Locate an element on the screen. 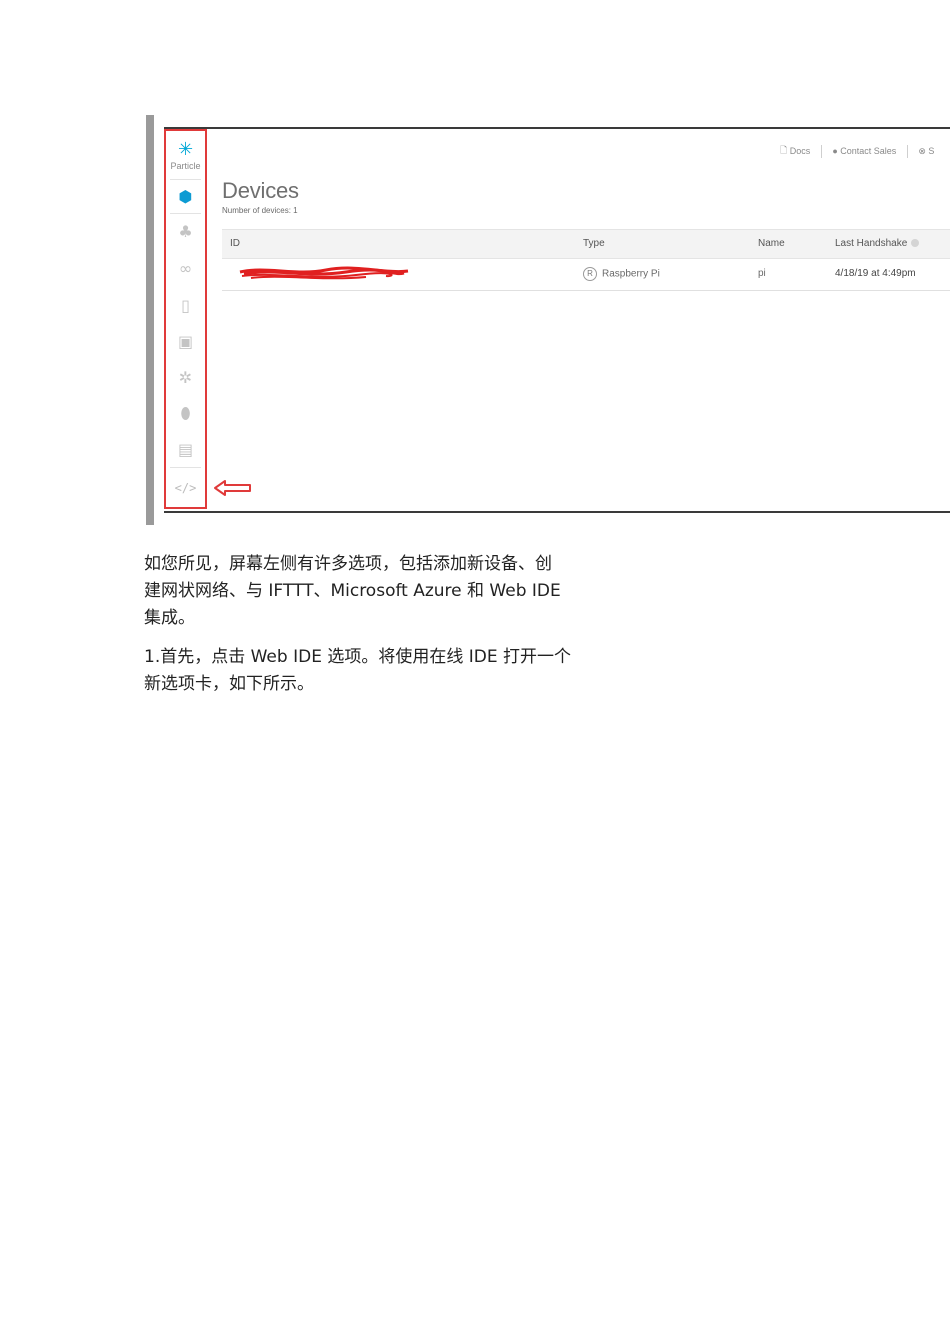 The height and width of the screenshot is (1344, 950). text-line: 新选项卡，如下所示。 is located at coordinates (229, 684).